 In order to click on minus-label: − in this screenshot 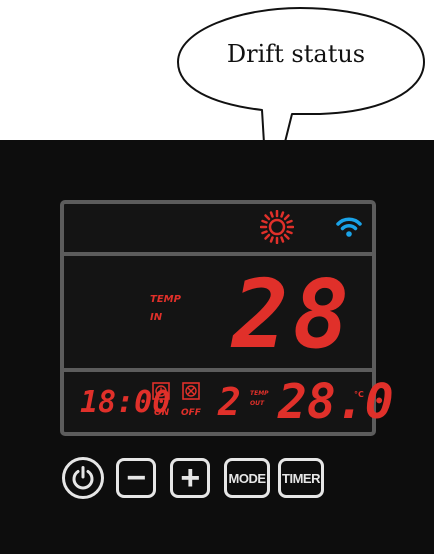, I will do `click(136, 478)`.